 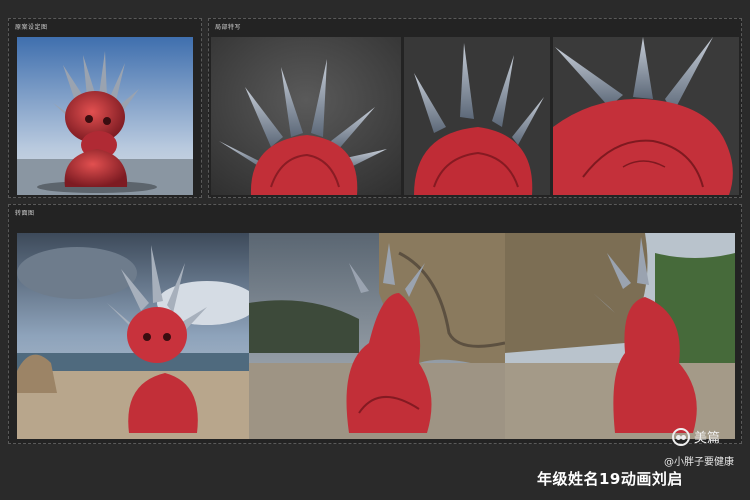 I want to click on turnaround-side-image, so click(x=620, y=336).